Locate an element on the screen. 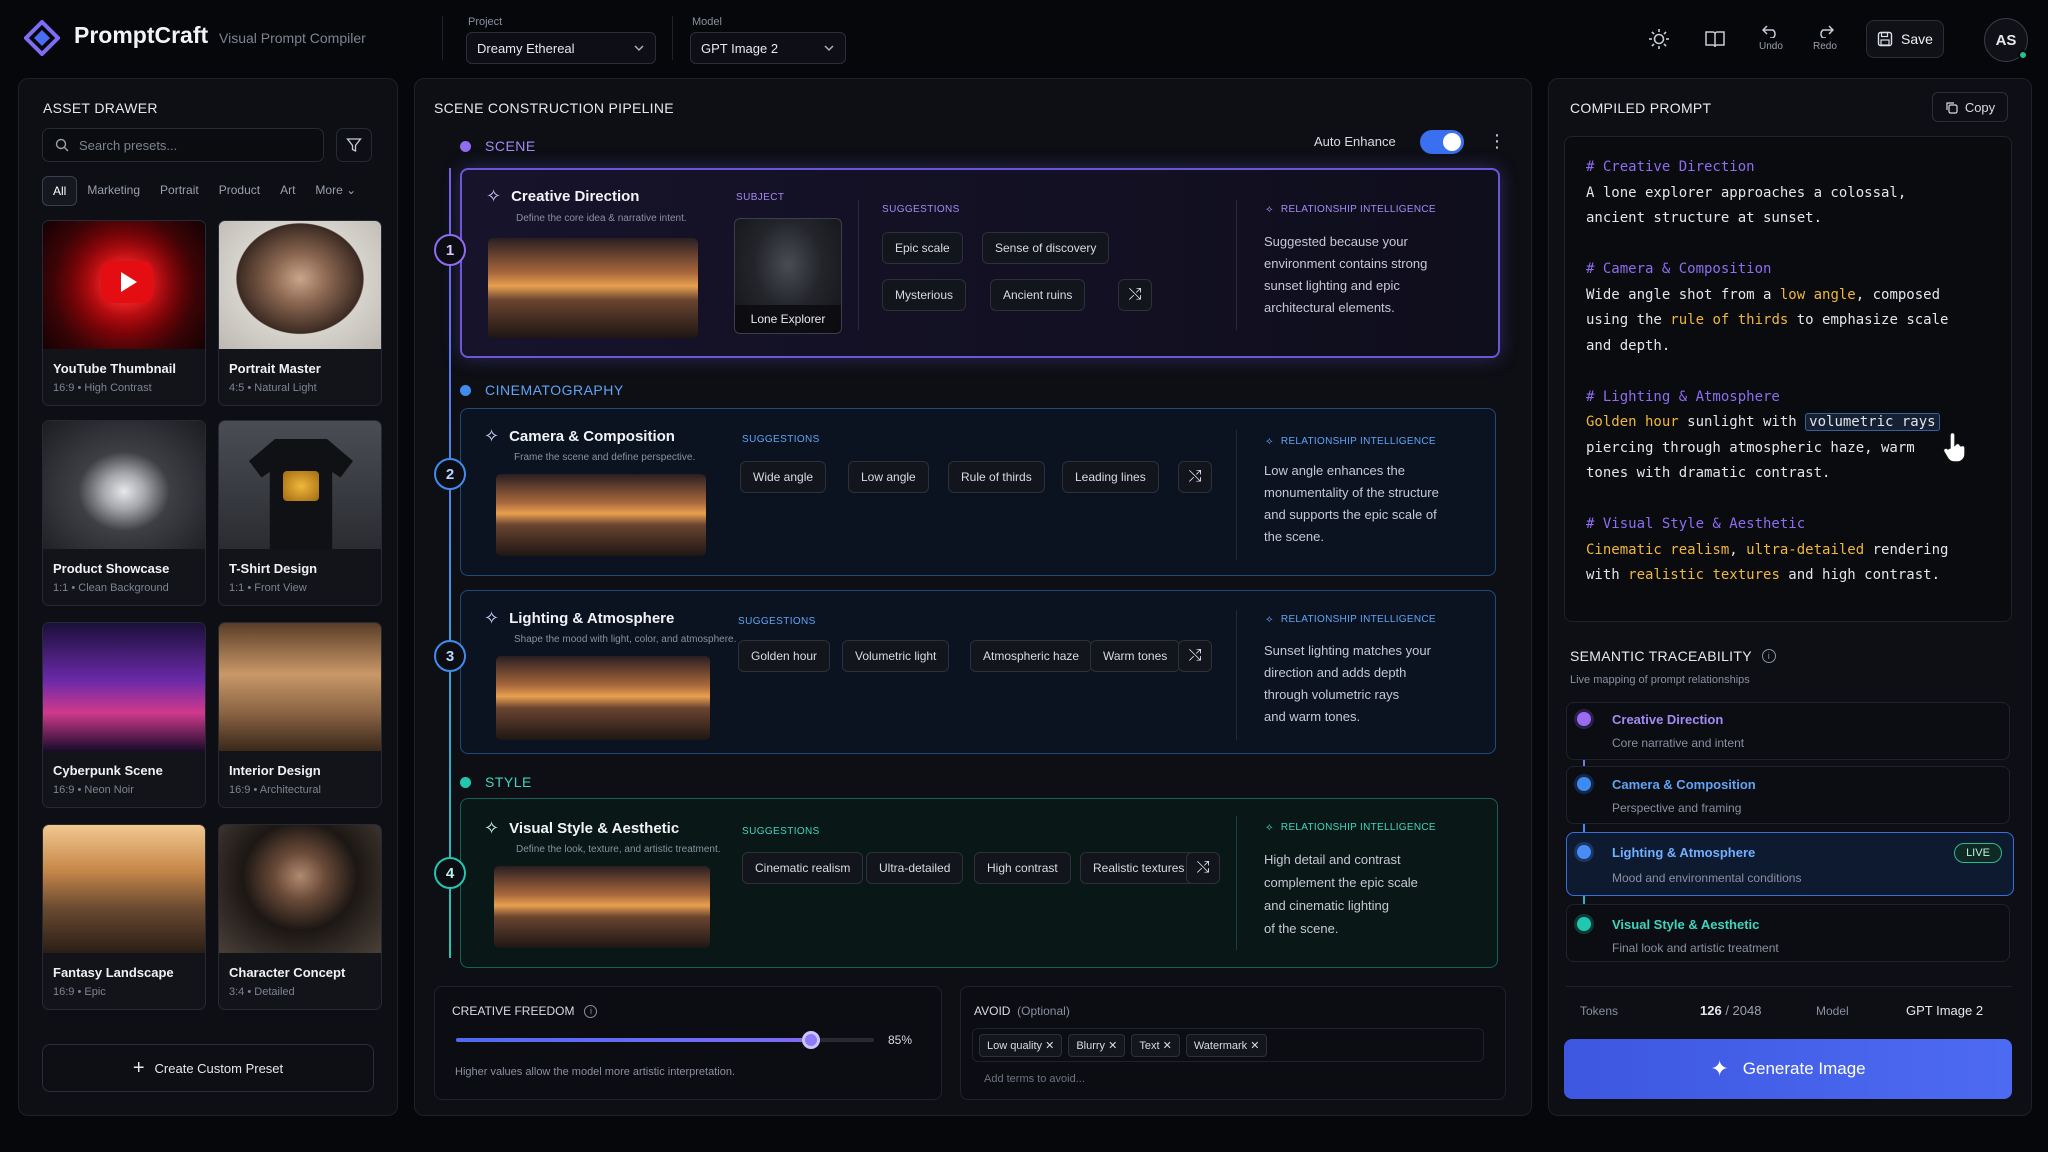 This screenshot has height=1152, width=2048. preset-card: Portrait Master 4:5 • Natural Light is located at coordinates (300, 313).